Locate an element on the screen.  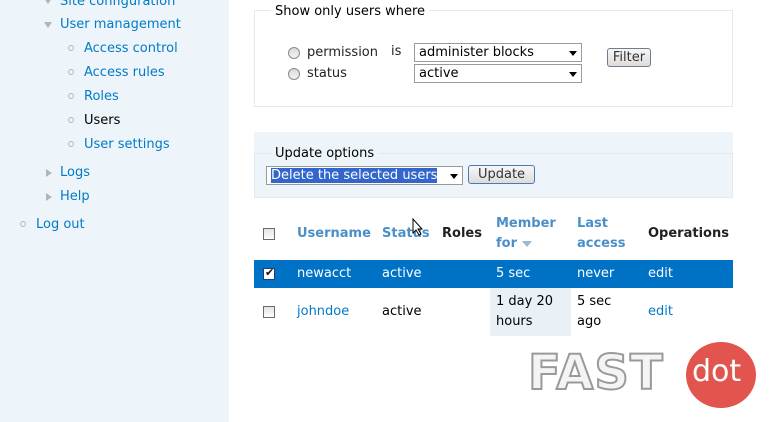
permission-select-value: administer blocks is located at coordinates (476, 52).